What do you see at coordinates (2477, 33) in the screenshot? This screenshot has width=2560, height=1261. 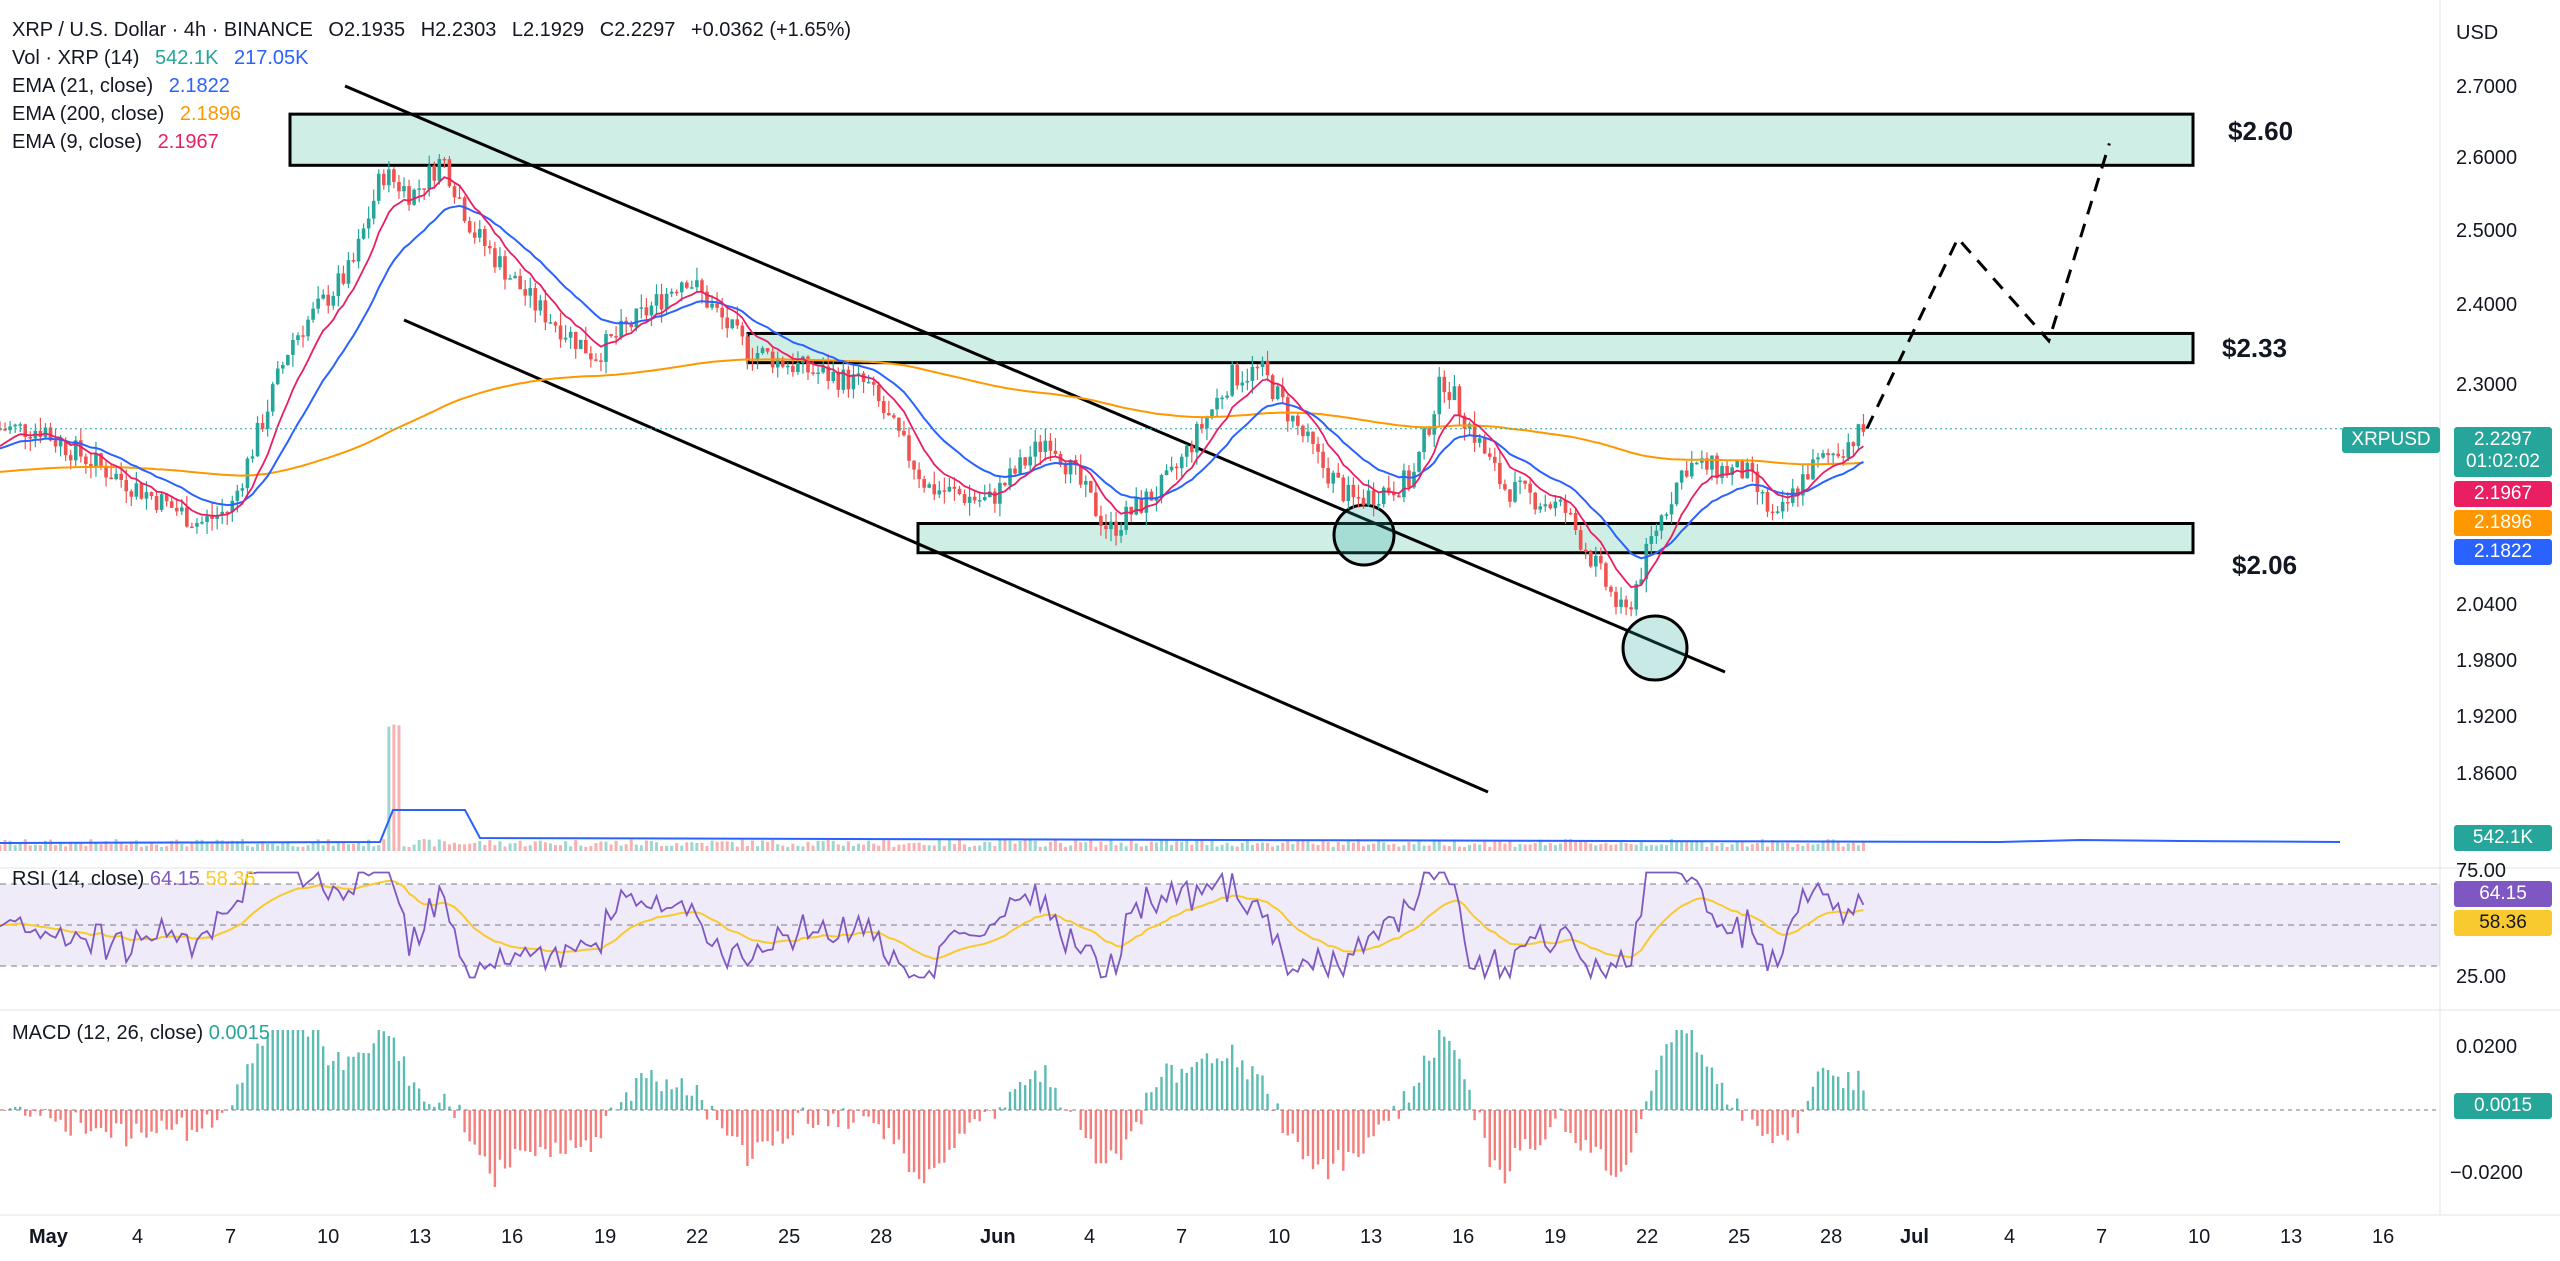 I see `currency-label: USD` at bounding box center [2477, 33].